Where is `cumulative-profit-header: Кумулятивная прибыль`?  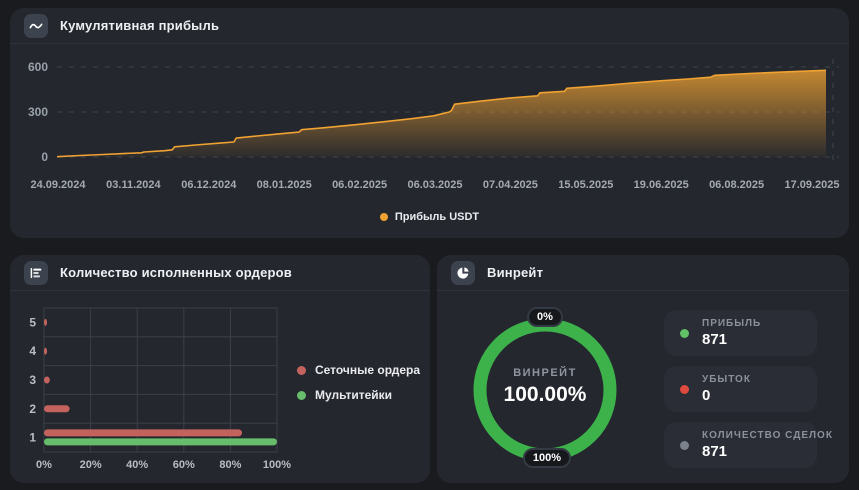
cumulative-profit-header: Кумулятивная прибыль is located at coordinates (429, 26).